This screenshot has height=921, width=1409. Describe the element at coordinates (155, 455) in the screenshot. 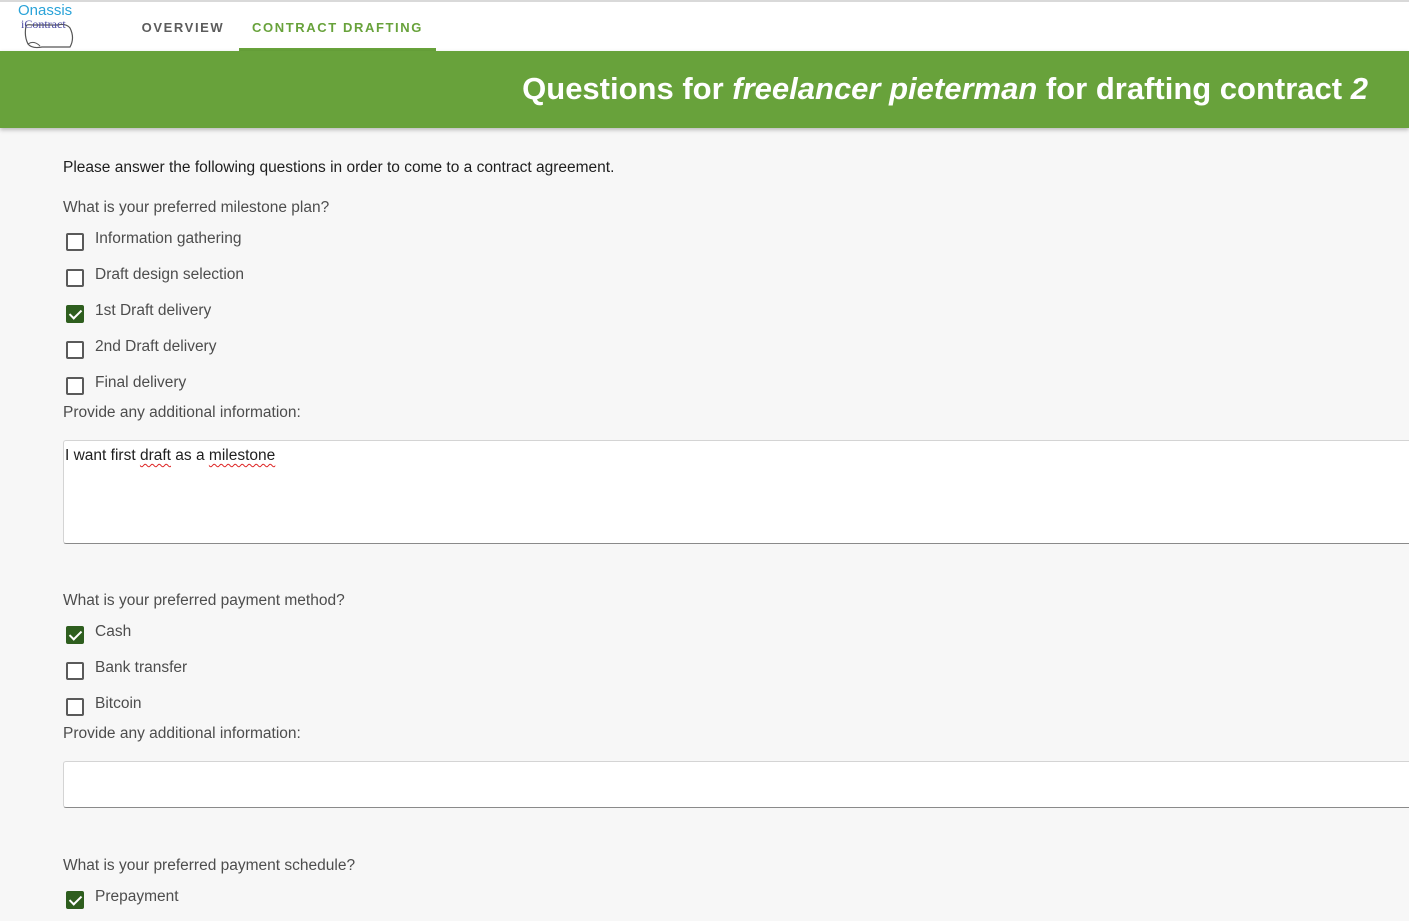

I see `misspelled-word: draft` at that location.